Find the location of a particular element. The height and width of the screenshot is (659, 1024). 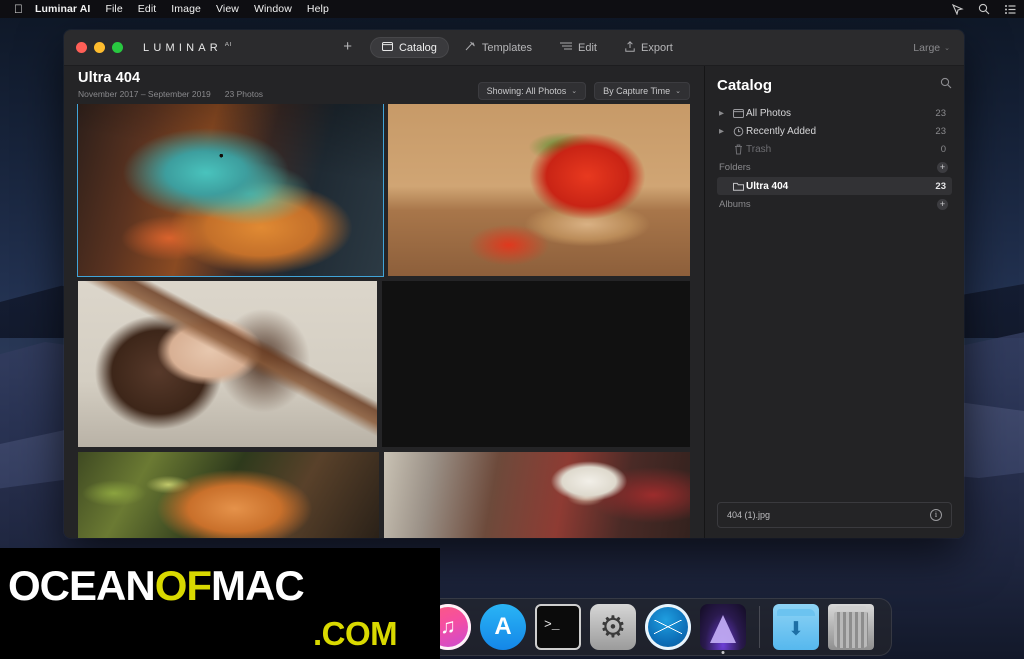

close-button is located at coordinates (81, 47).